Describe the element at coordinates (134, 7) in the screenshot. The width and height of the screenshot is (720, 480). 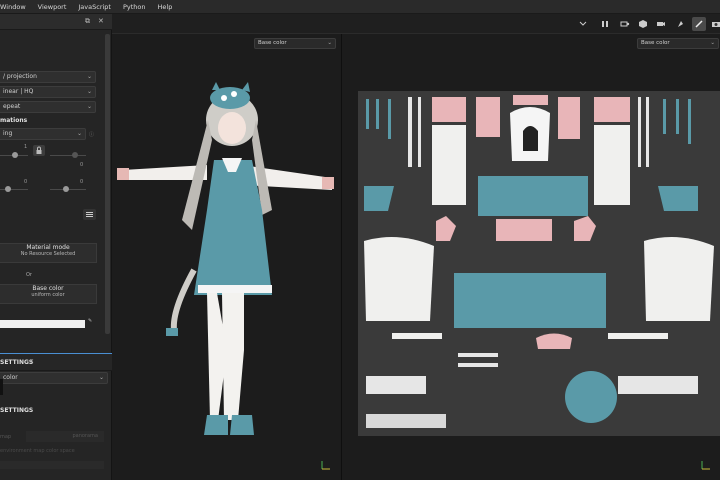
I see `menu-python: Python` at that location.